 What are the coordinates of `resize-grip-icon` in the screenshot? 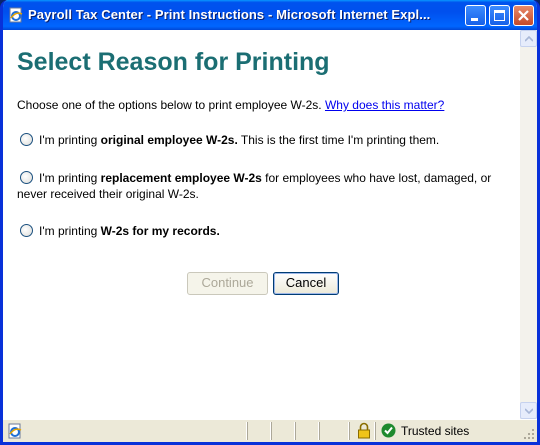 It's located at (529, 434).